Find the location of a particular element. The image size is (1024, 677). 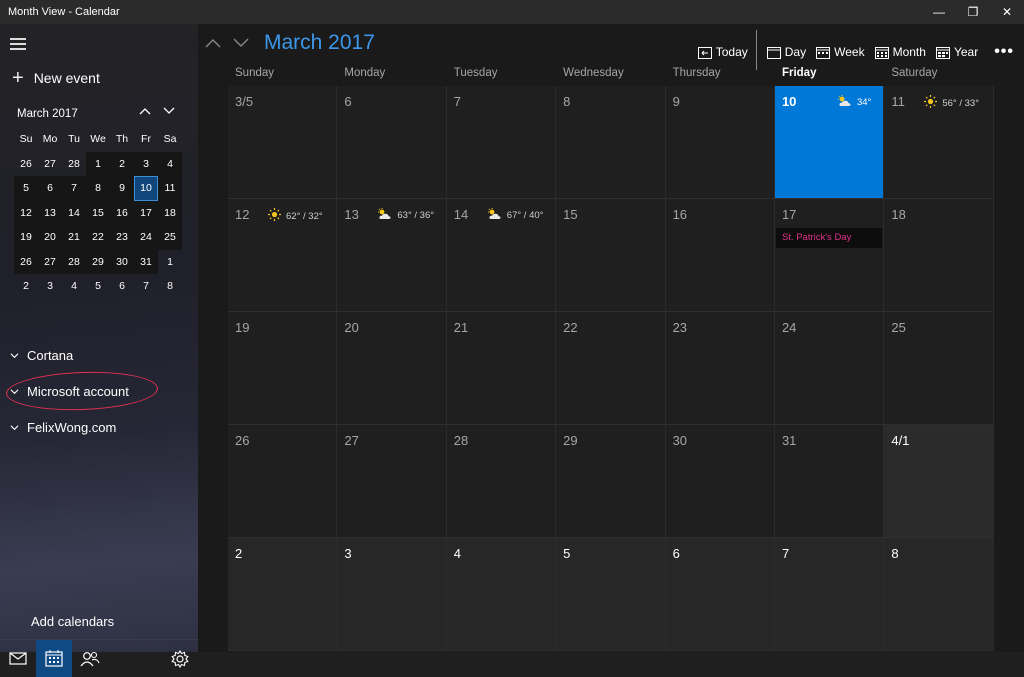

hamburger-menu-icon is located at coordinates (18, 44).